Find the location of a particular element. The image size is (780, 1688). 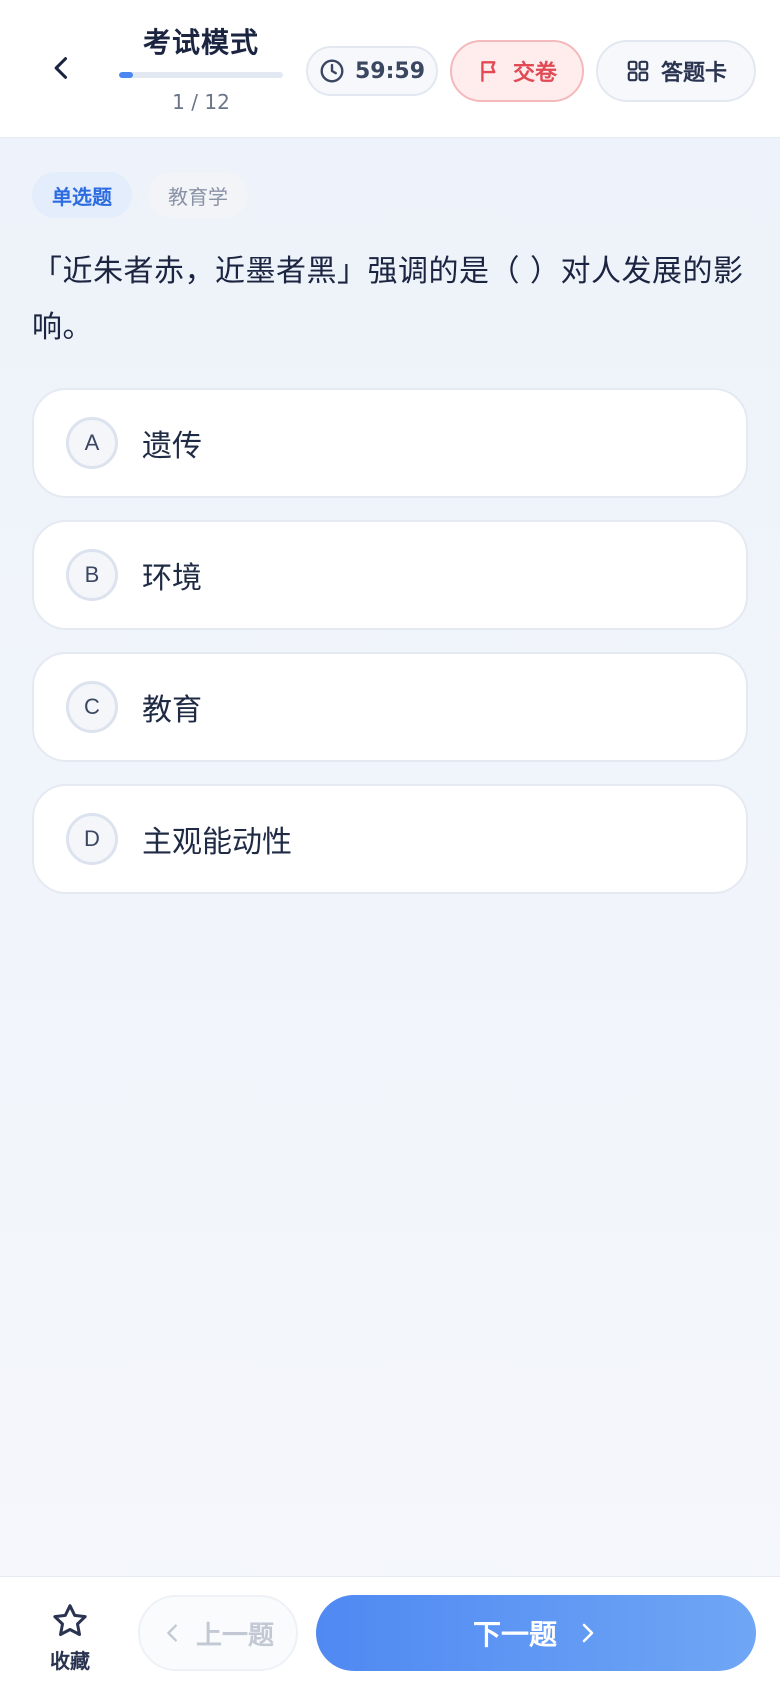

submit-exam-button: 交卷 is located at coordinates (517, 71).